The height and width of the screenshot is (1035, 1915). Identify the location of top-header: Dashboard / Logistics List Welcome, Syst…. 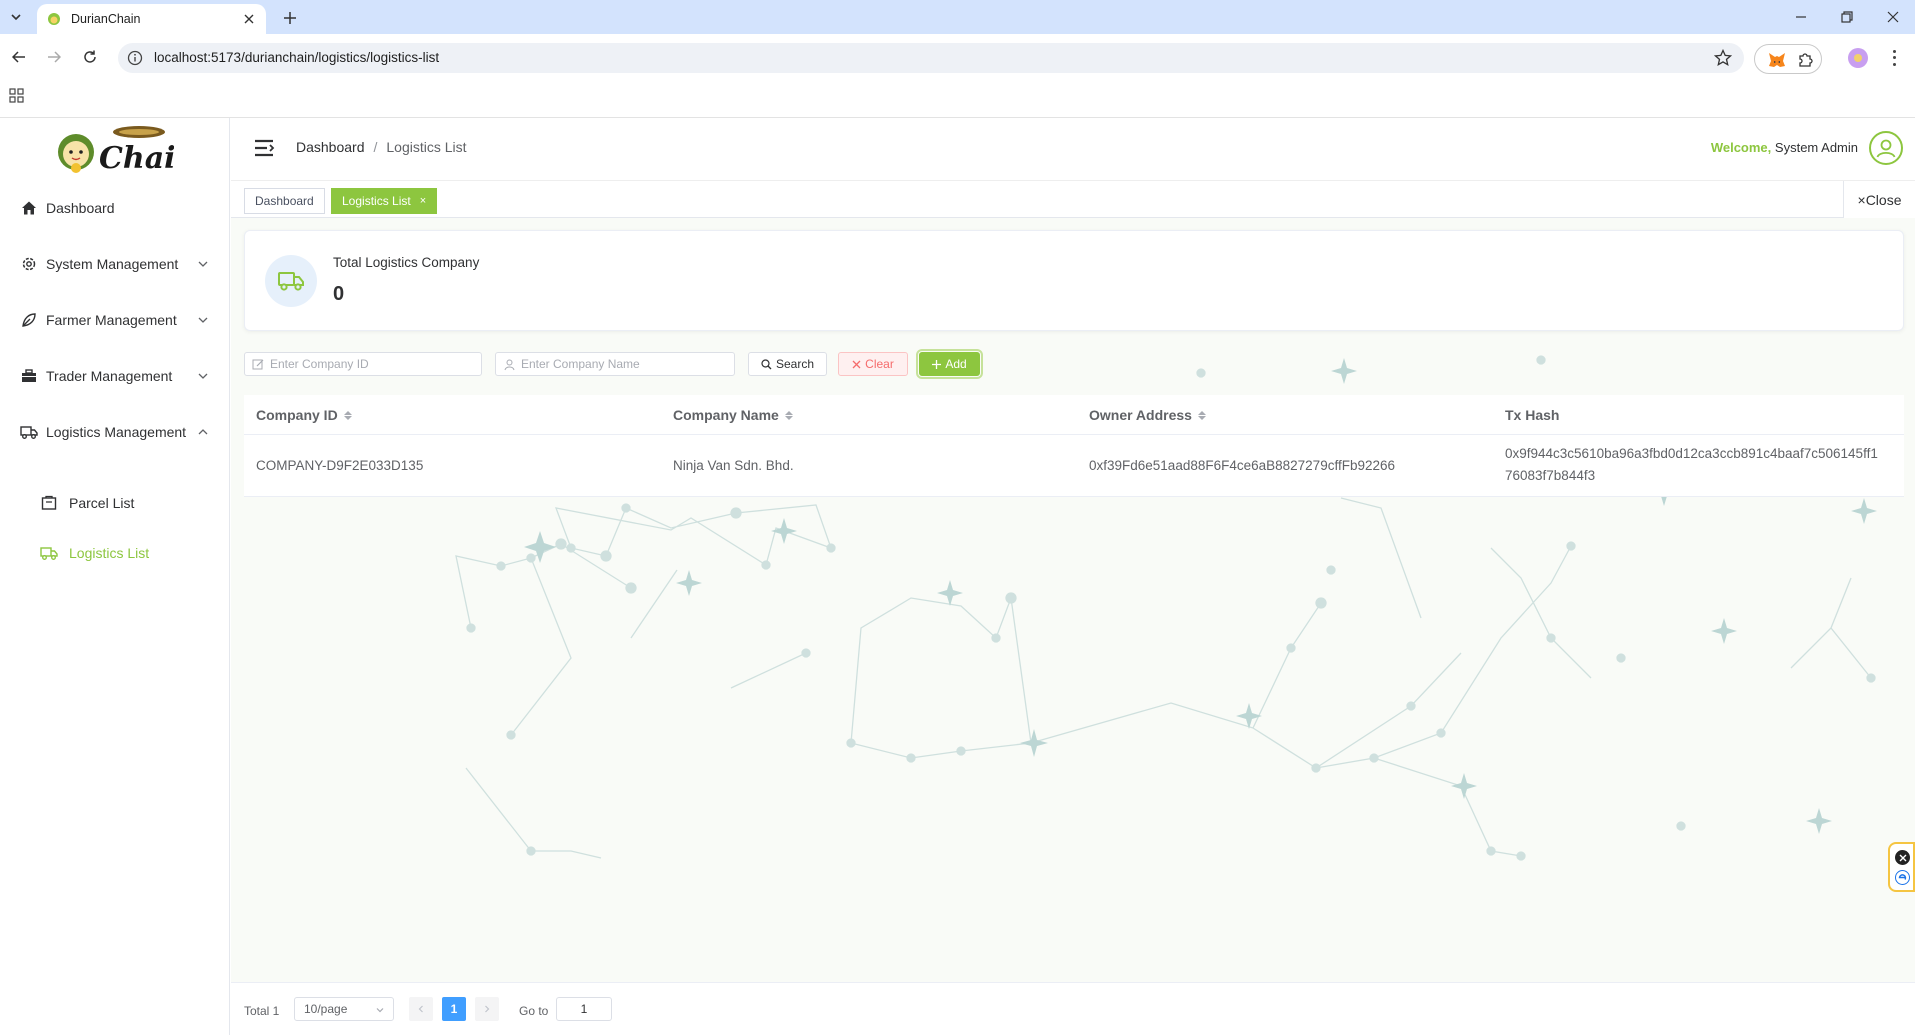
(1073, 149).